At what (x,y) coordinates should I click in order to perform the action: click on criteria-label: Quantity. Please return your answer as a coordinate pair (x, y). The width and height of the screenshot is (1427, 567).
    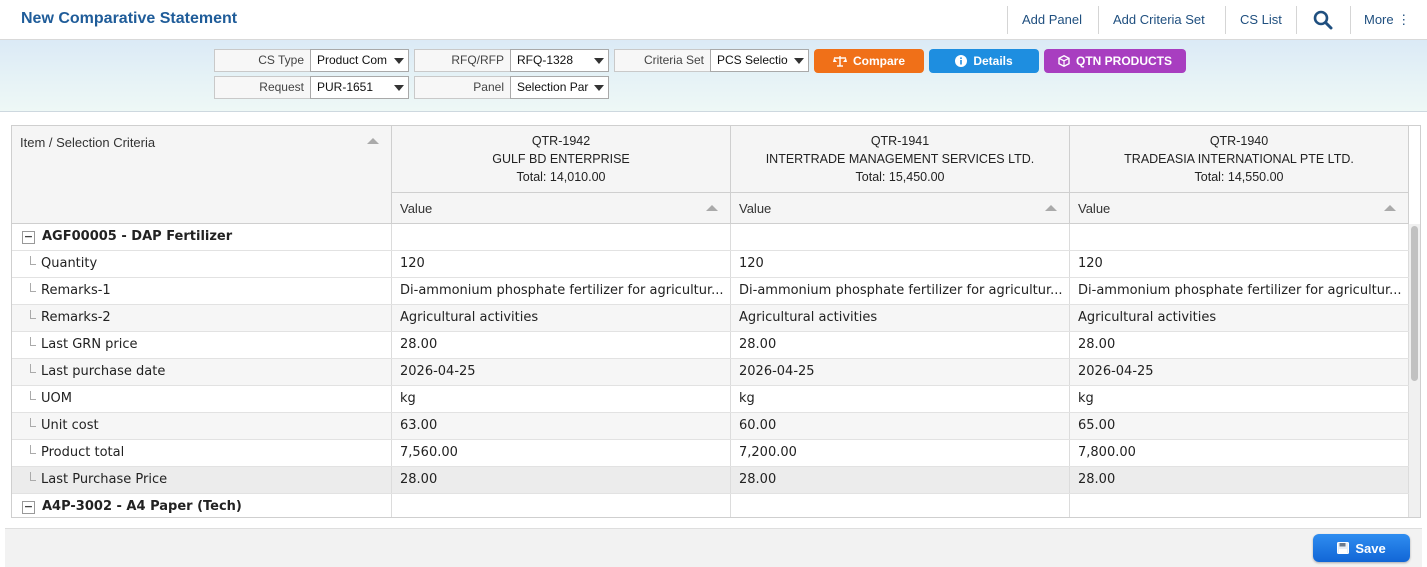
    Looking at the image, I should click on (69, 263).